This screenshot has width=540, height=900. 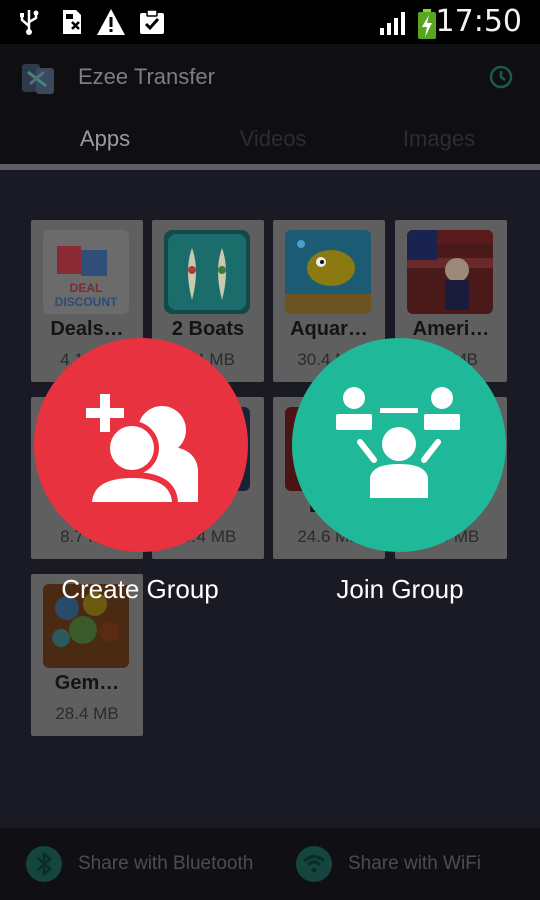 I want to click on history-clock-icon, so click(x=501, y=77).